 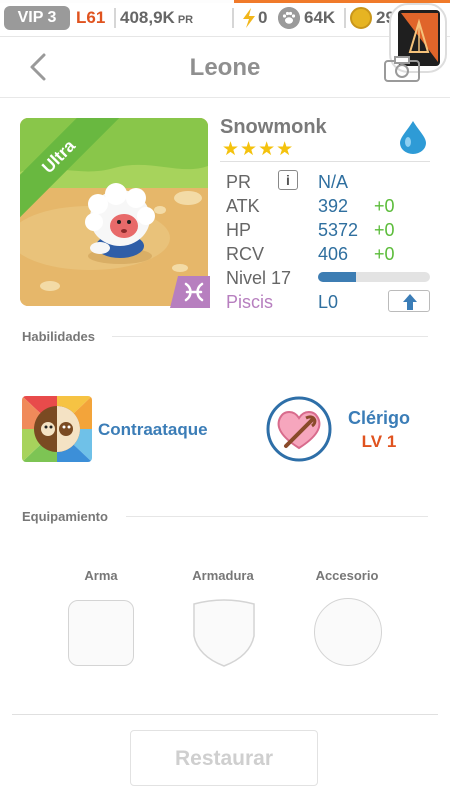 I want to click on level-label: Nivel 17, so click(x=259, y=278).